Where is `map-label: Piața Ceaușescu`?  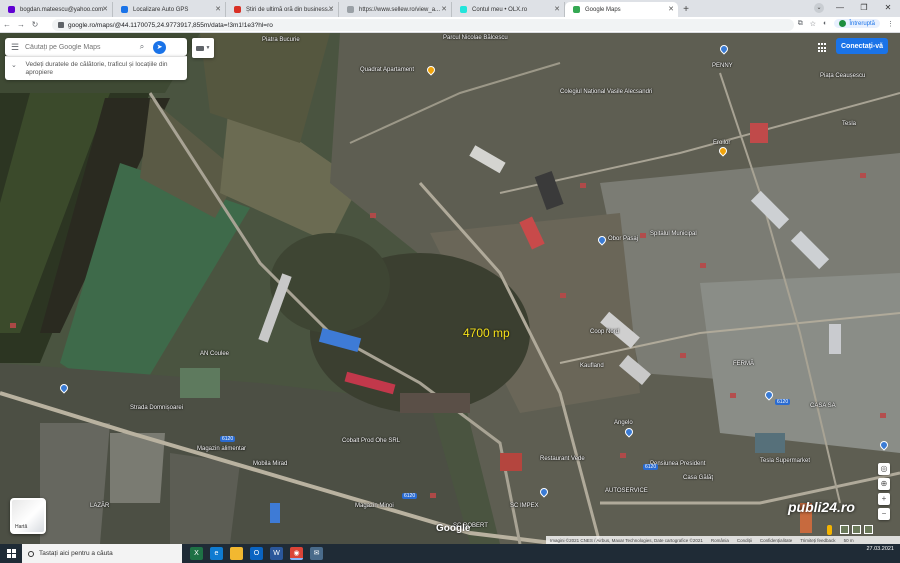 map-label: Piața Ceaușescu is located at coordinates (842, 76).